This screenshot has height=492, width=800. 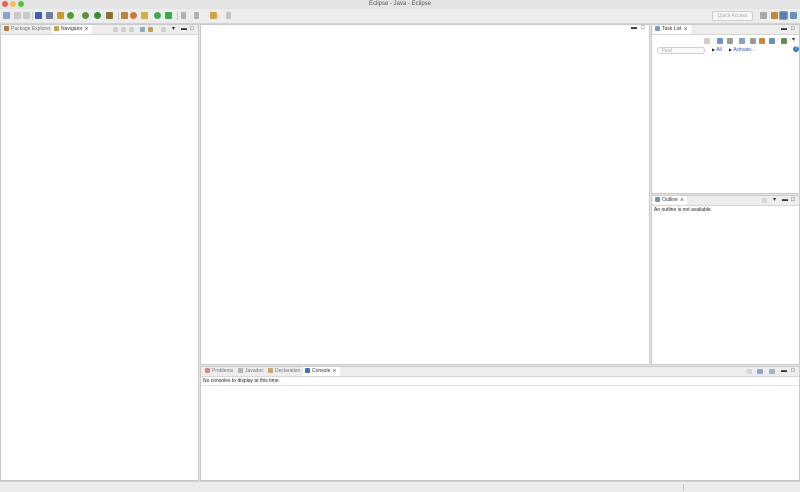 I want to click on link-tasks-icon, so click(x=762, y=41).